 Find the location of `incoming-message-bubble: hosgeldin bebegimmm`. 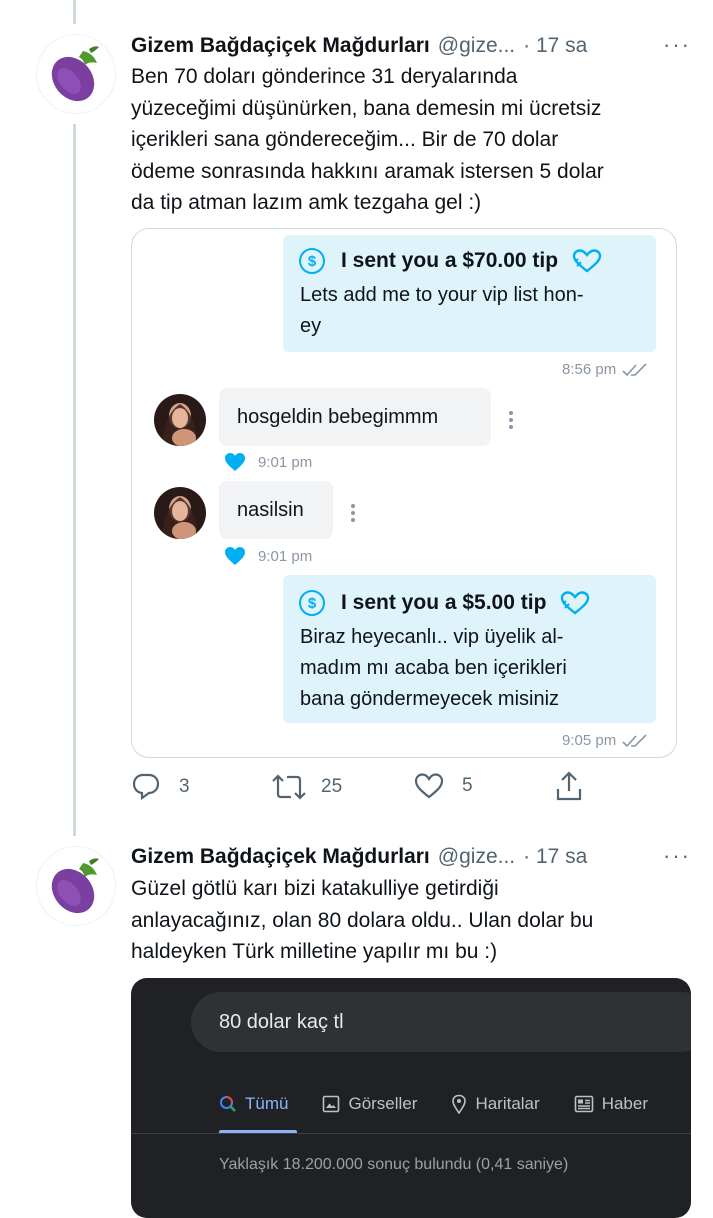

incoming-message-bubble: hosgeldin bebegimmm is located at coordinates (355, 417).